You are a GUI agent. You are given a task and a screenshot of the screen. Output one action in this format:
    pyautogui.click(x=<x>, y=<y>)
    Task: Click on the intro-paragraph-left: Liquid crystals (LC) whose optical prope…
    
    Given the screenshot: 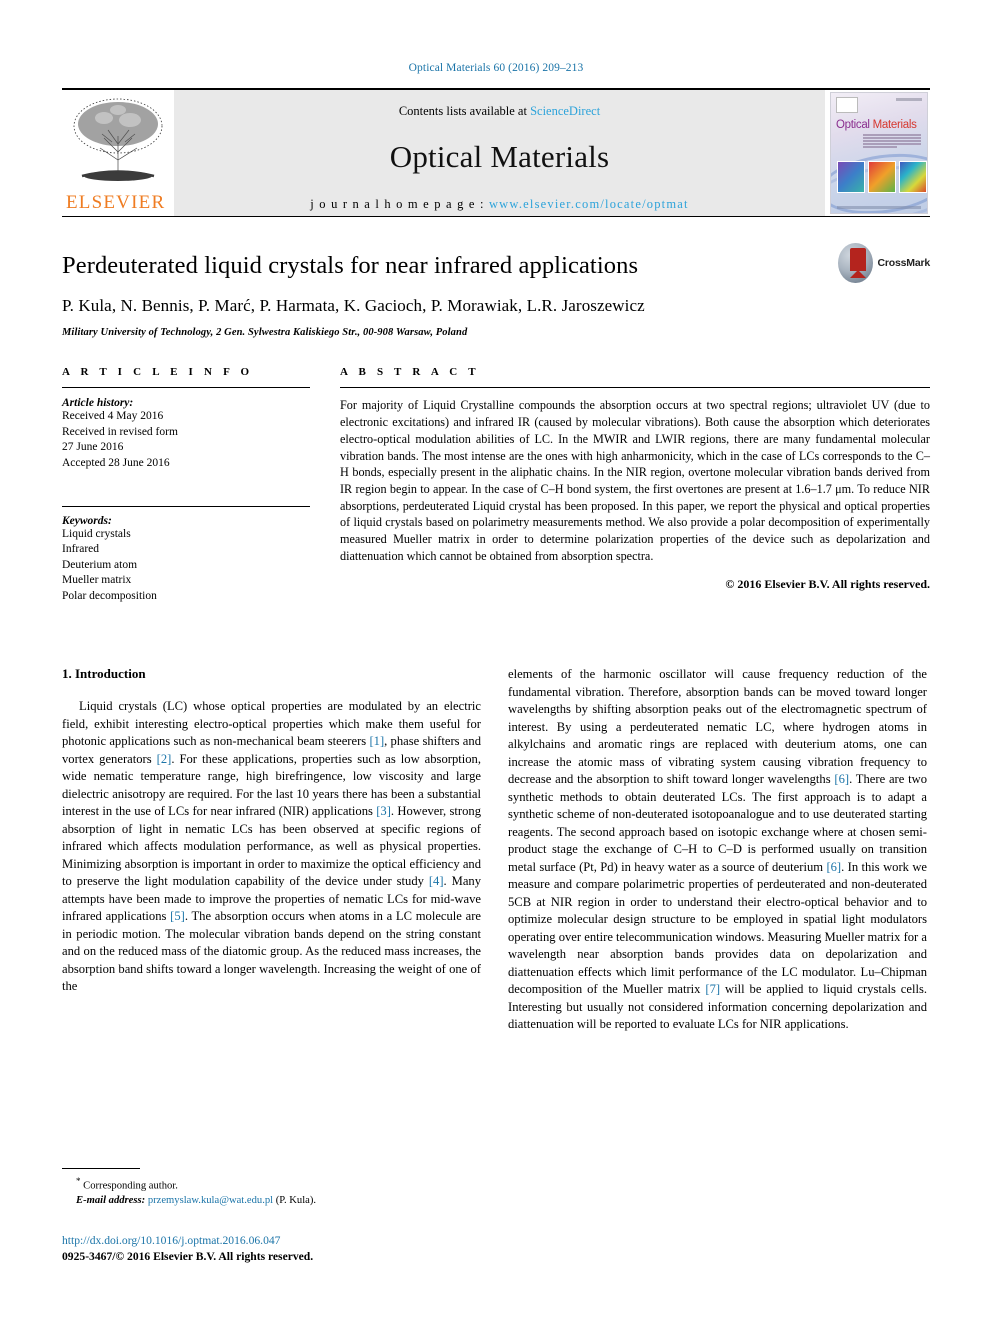 What is the action you would take?
    pyautogui.click(x=271, y=847)
    